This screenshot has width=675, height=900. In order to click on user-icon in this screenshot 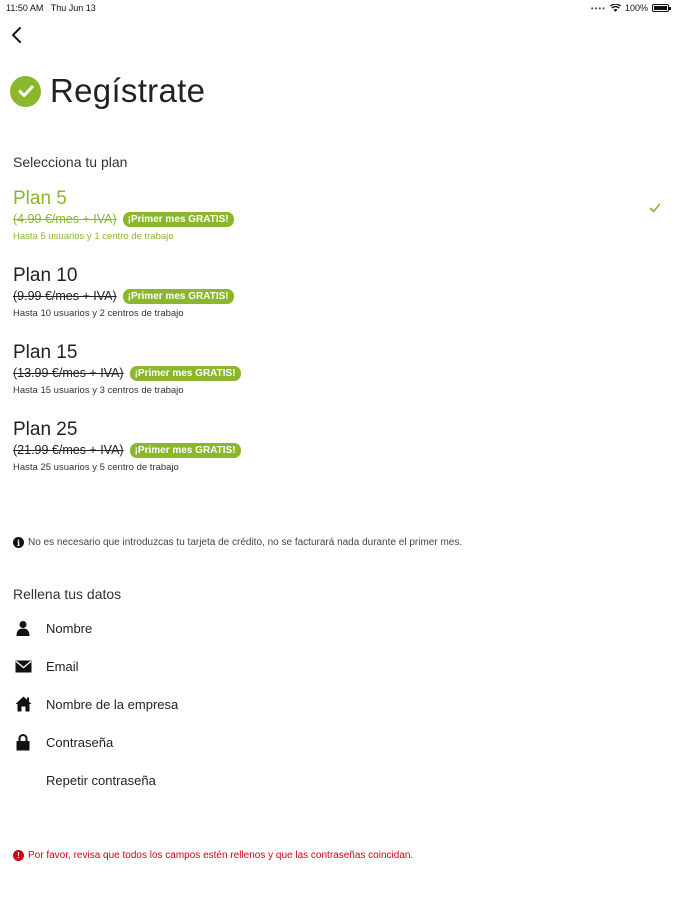, I will do `click(23, 628)`.